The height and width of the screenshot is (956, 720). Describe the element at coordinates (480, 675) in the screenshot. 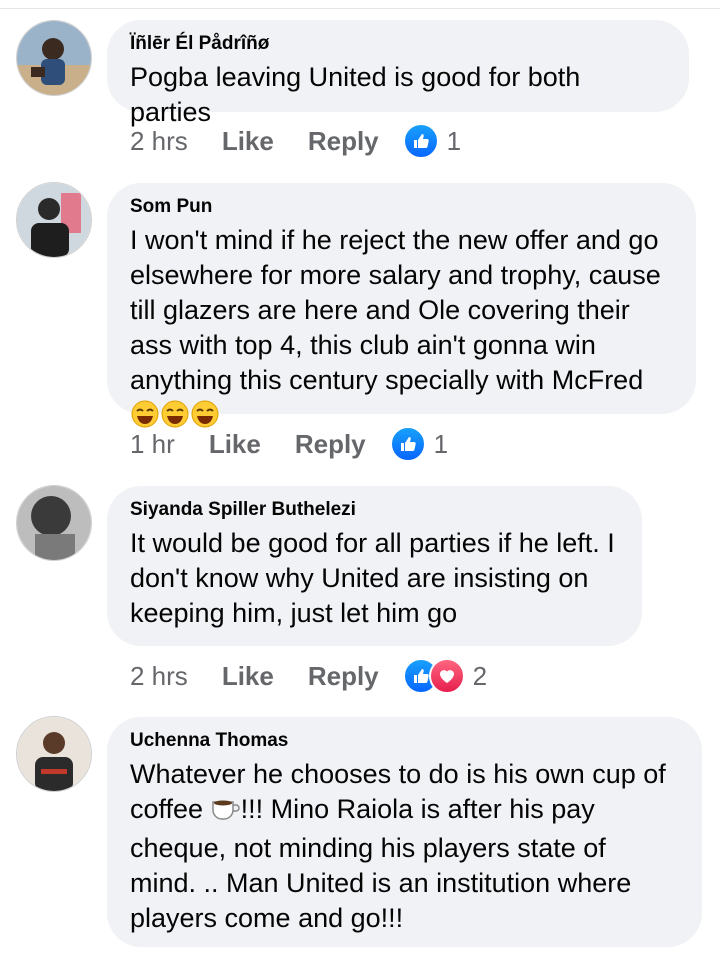

I see `reaction-count: 2` at that location.